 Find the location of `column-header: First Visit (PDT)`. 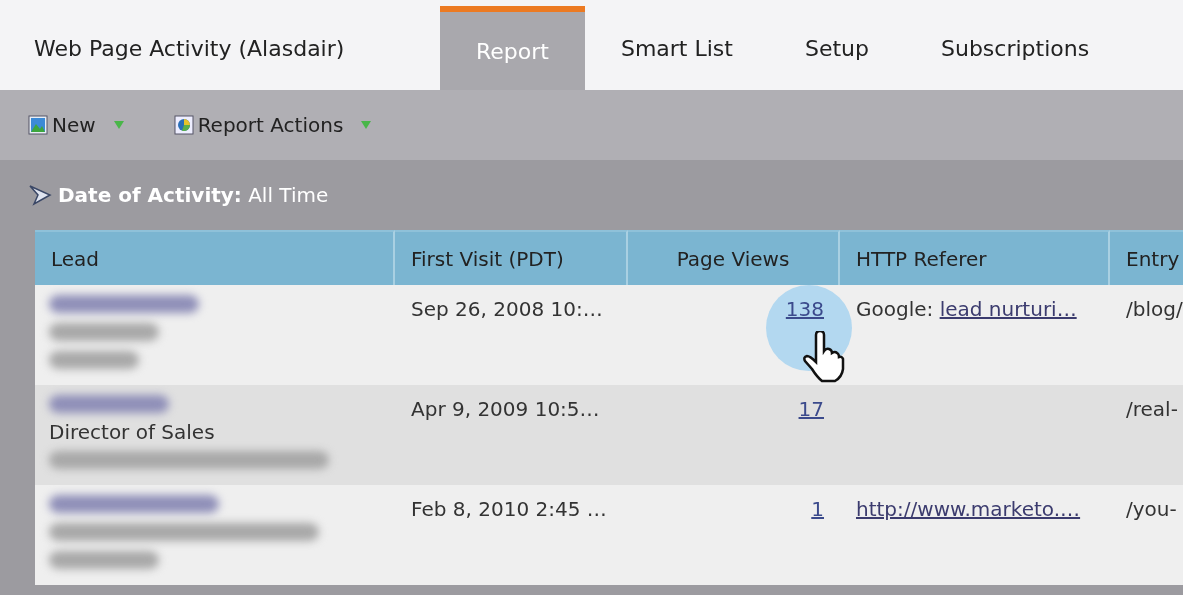

column-header: First Visit (PDT) is located at coordinates (511, 257).